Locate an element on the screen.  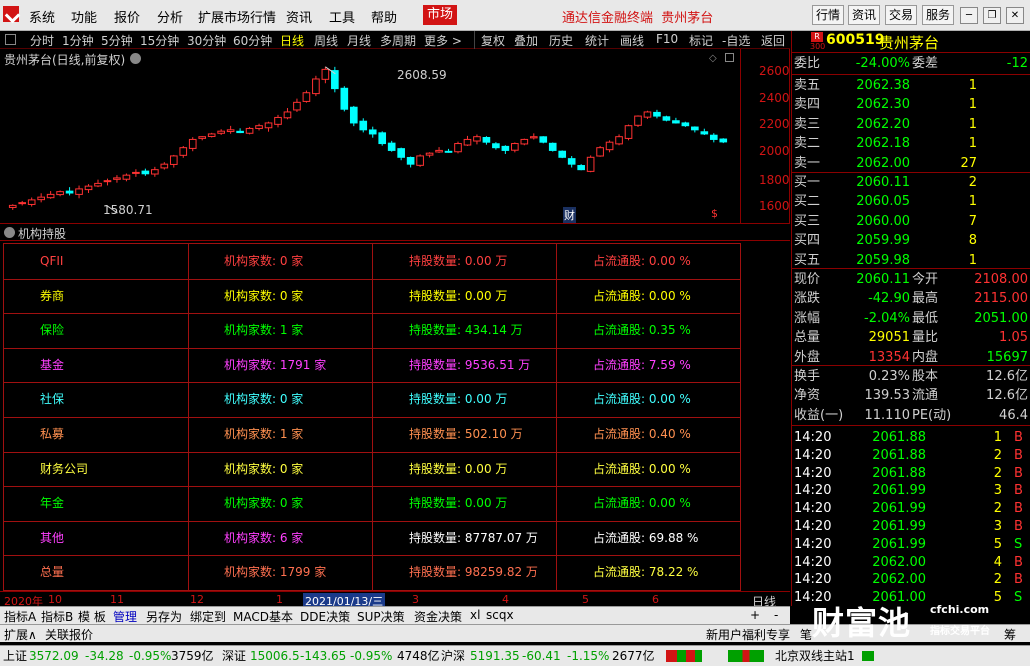
service-button: 服务 is located at coordinates (938, 15).